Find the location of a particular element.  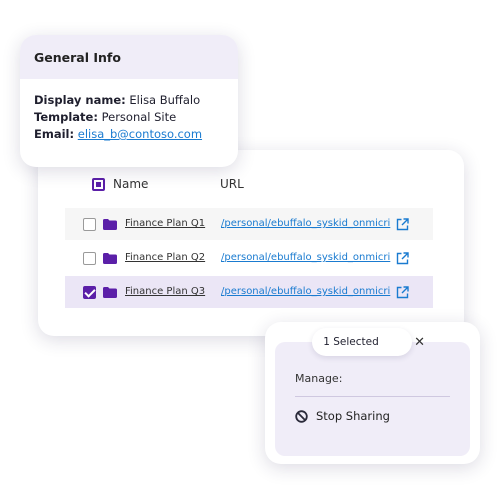

display-name-line: Display name: Elisa Buffalo is located at coordinates (129, 100).